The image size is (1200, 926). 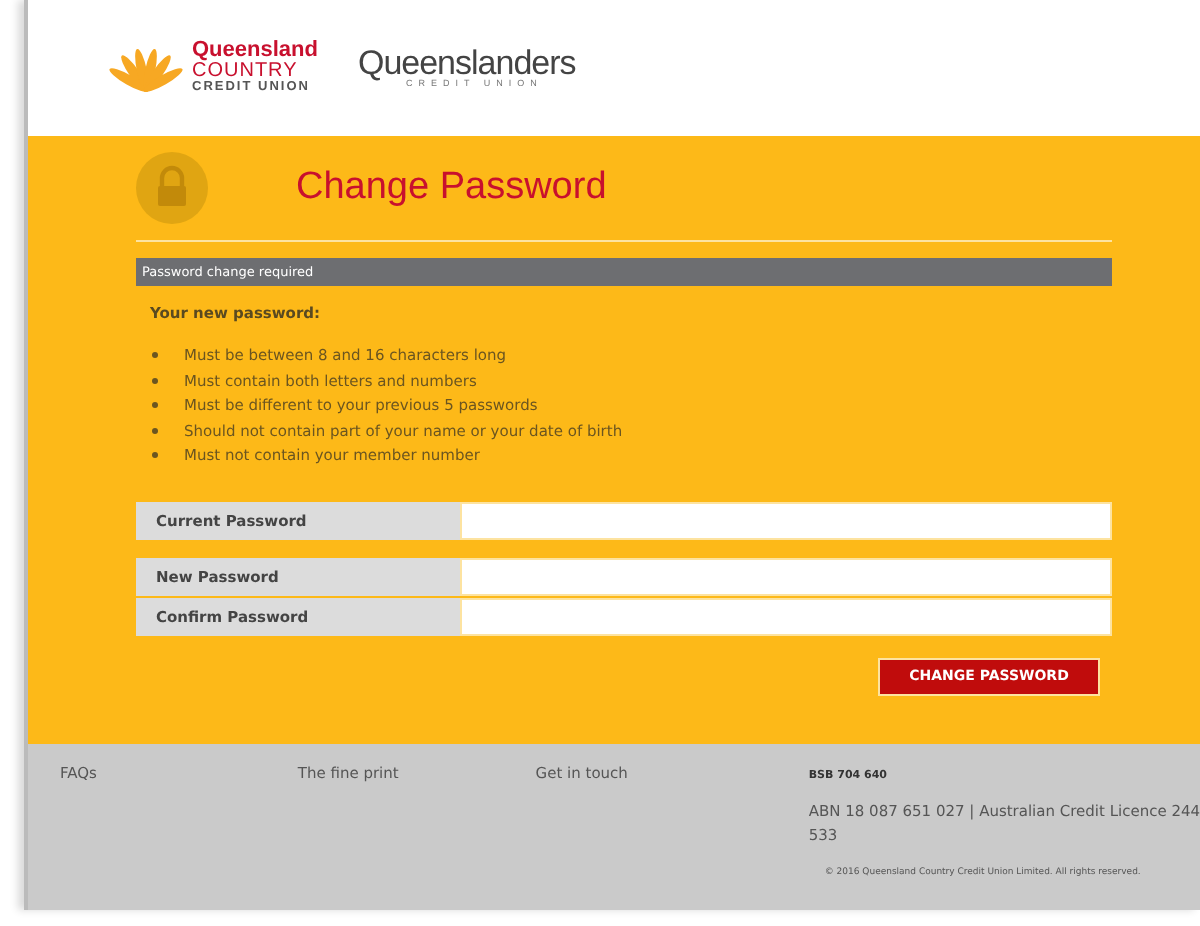 I want to click on logo-text: COUNTRY, so click(x=245, y=72).